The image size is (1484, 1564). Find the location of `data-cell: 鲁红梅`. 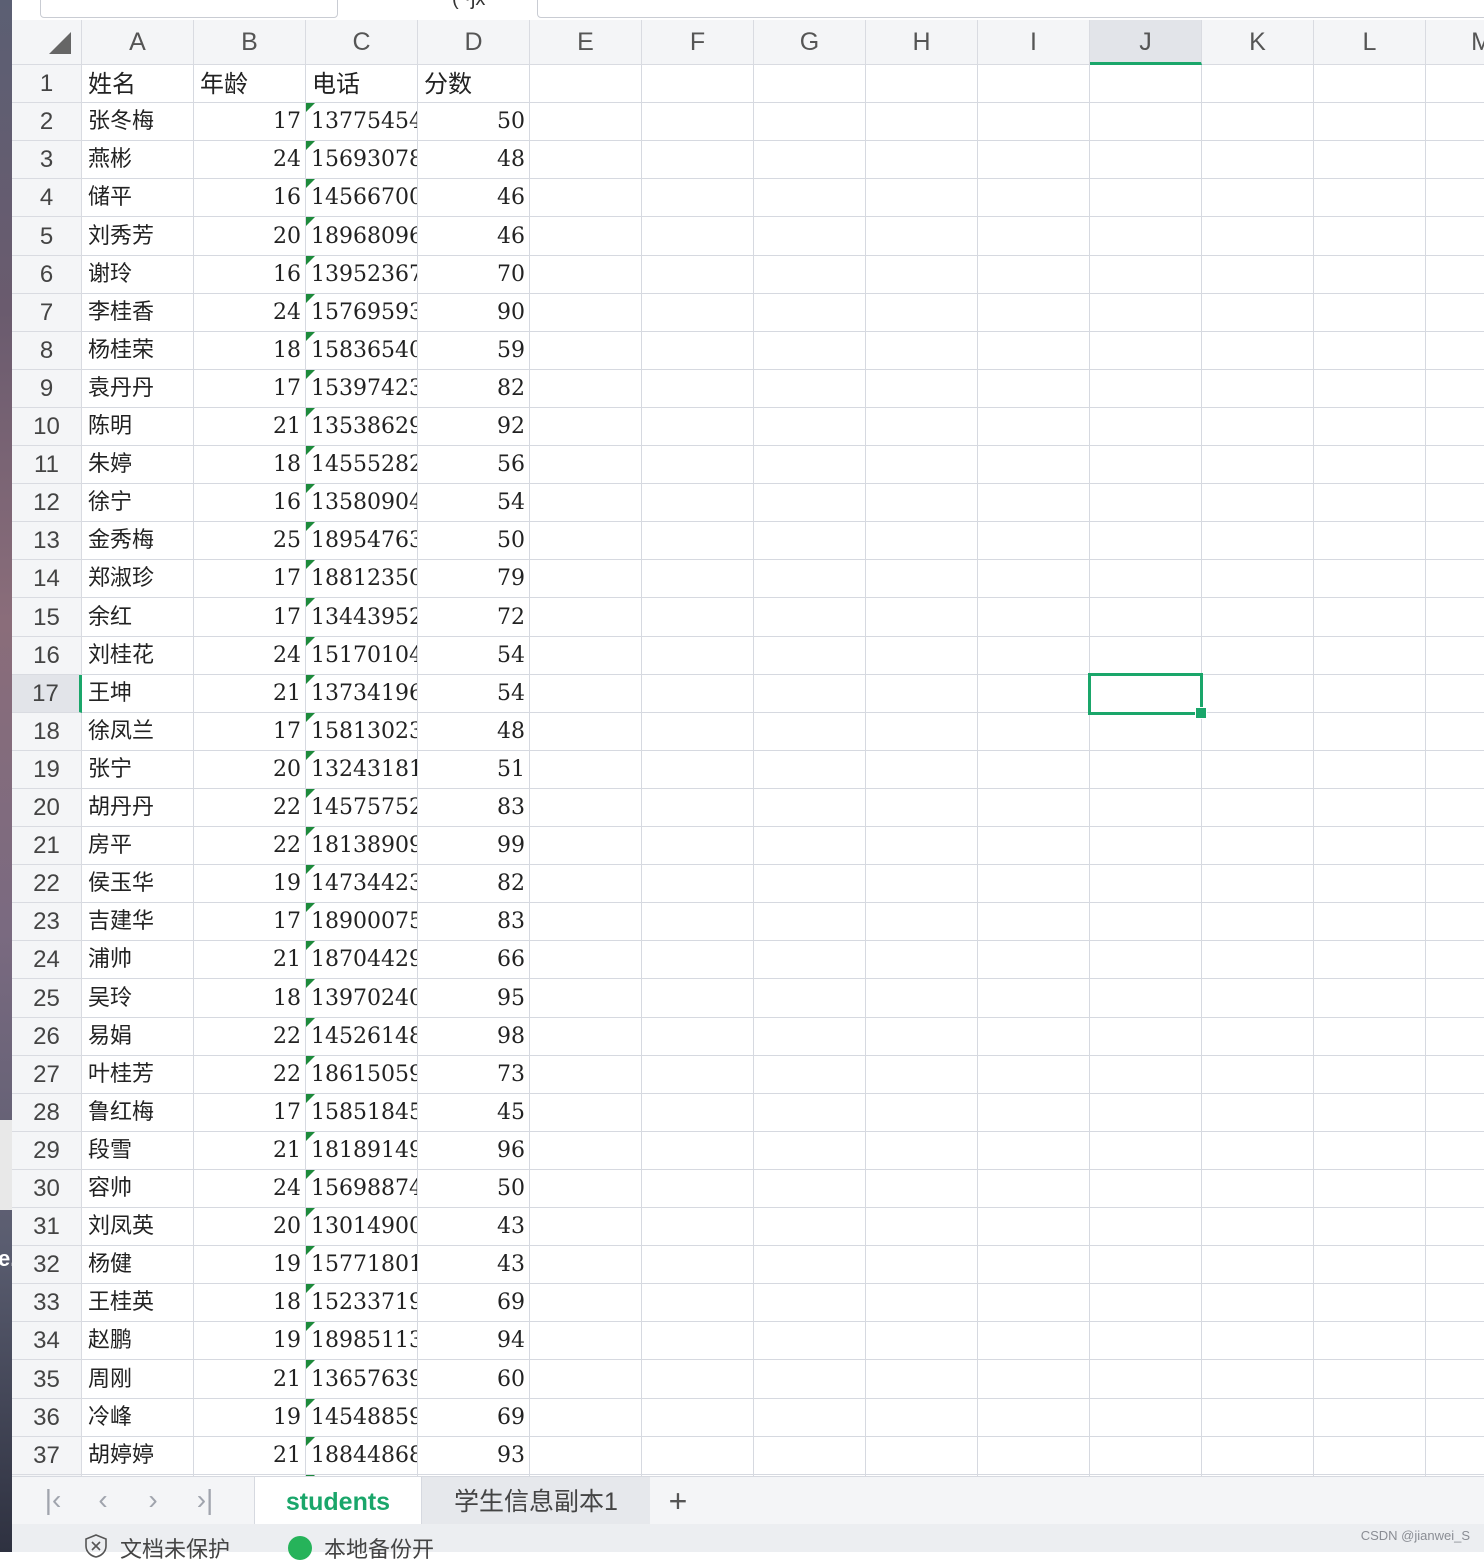

data-cell: 鲁红梅 is located at coordinates (138, 1113).